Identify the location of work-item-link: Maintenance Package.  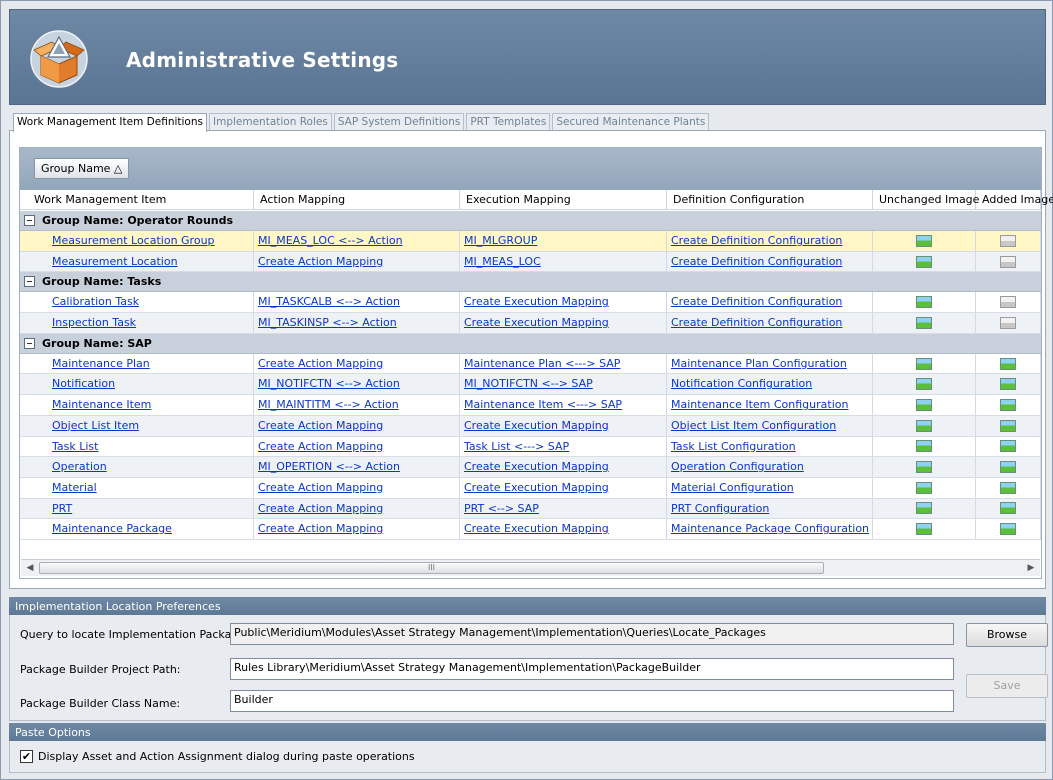
(112, 528).